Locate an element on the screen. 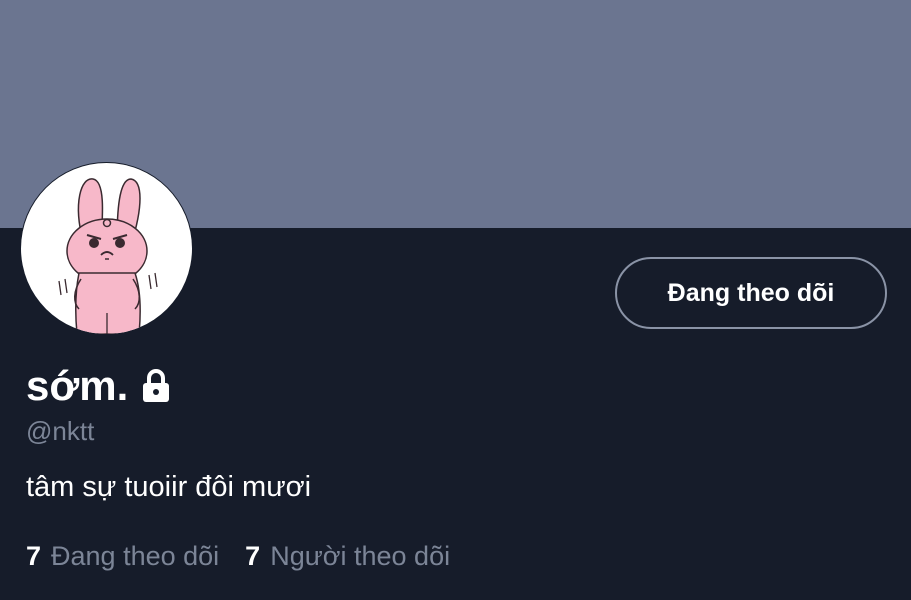 This screenshot has height=600, width=911. followers-count: 7 is located at coordinates (253, 556).